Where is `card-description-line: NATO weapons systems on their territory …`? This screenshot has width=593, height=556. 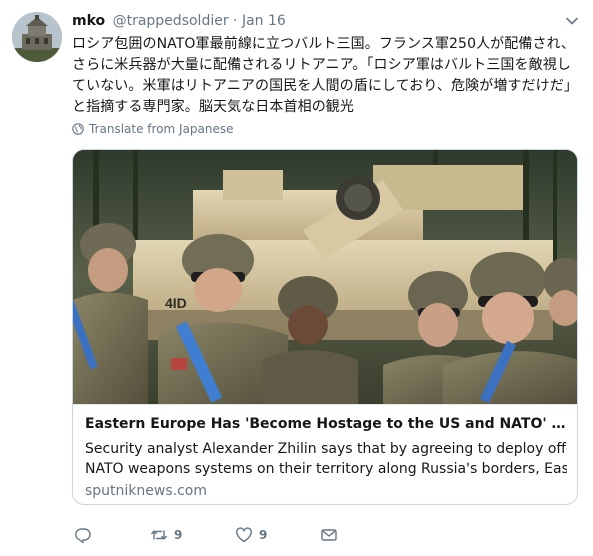 card-description-line: NATO weapons systems on their territory … is located at coordinates (326, 469).